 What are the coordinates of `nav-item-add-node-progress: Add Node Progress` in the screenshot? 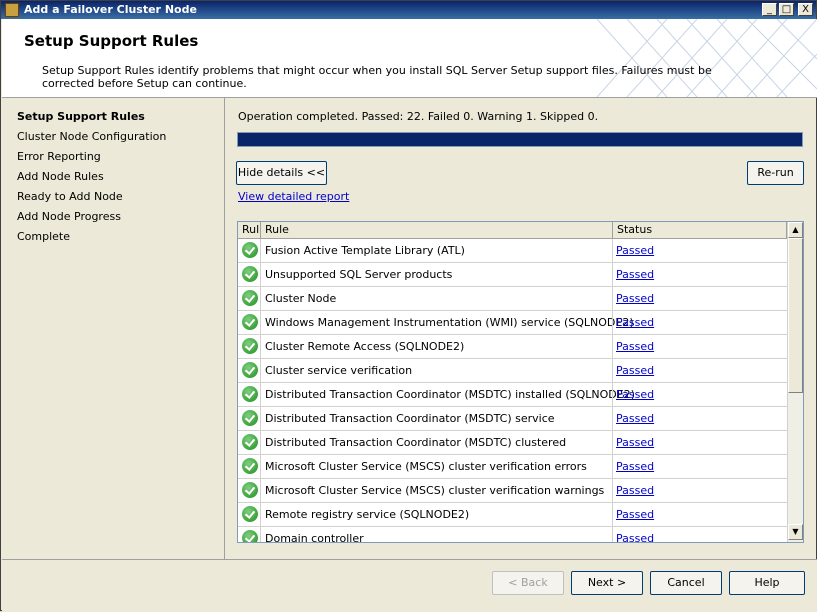 It's located at (69, 216).